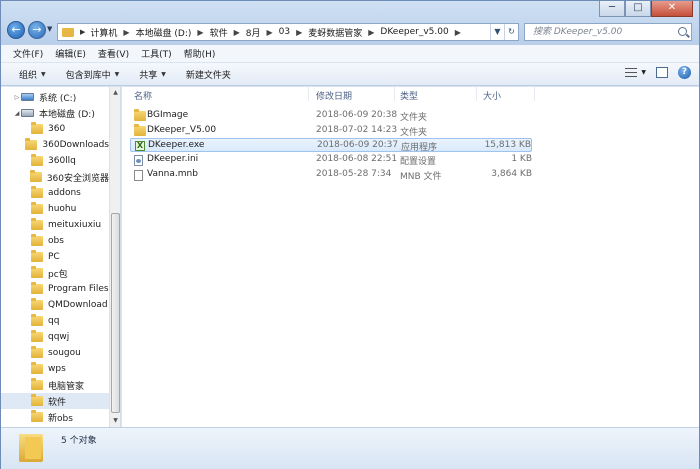 This screenshot has width=700, height=469. Describe the element at coordinates (672, 9) in the screenshot. I see `close-button: ✕` at that location.